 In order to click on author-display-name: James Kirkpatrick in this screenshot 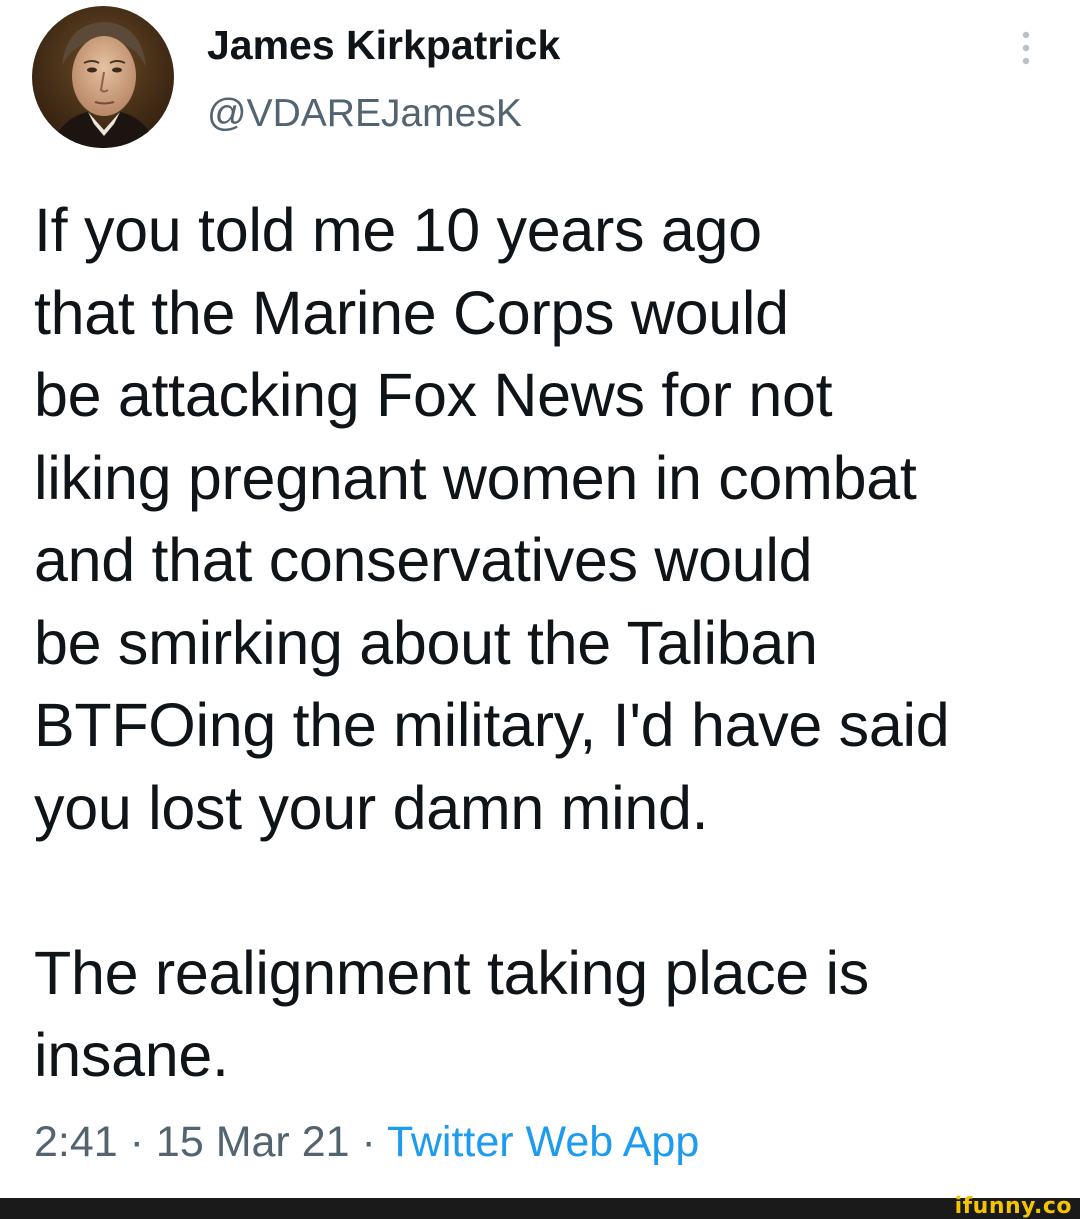, I will do `click(383, 45)`.